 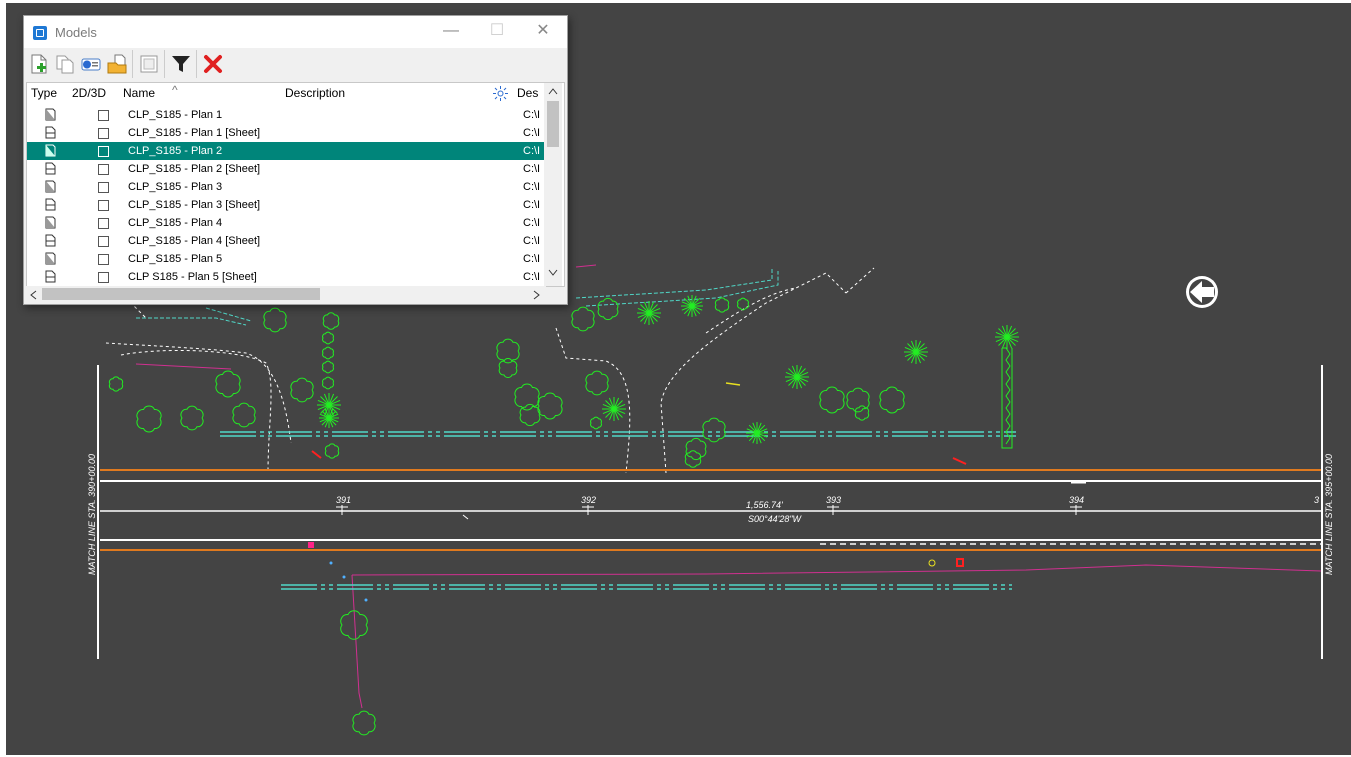 I want to click on display-settings-icon, so click(x=500, y=93).